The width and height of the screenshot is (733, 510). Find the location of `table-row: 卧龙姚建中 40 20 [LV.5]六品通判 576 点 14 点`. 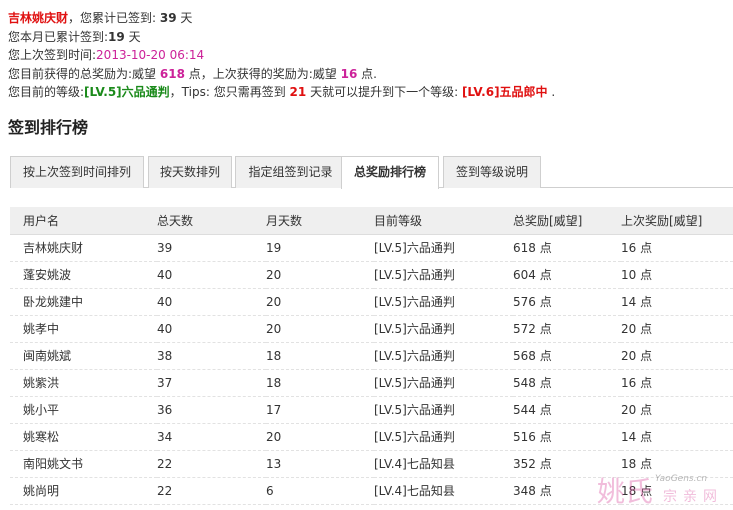

table-row: 卧龙姚建中 40 20 [LV.5]六品通判 576 点 14 点 is located at coordinates (371, 302).